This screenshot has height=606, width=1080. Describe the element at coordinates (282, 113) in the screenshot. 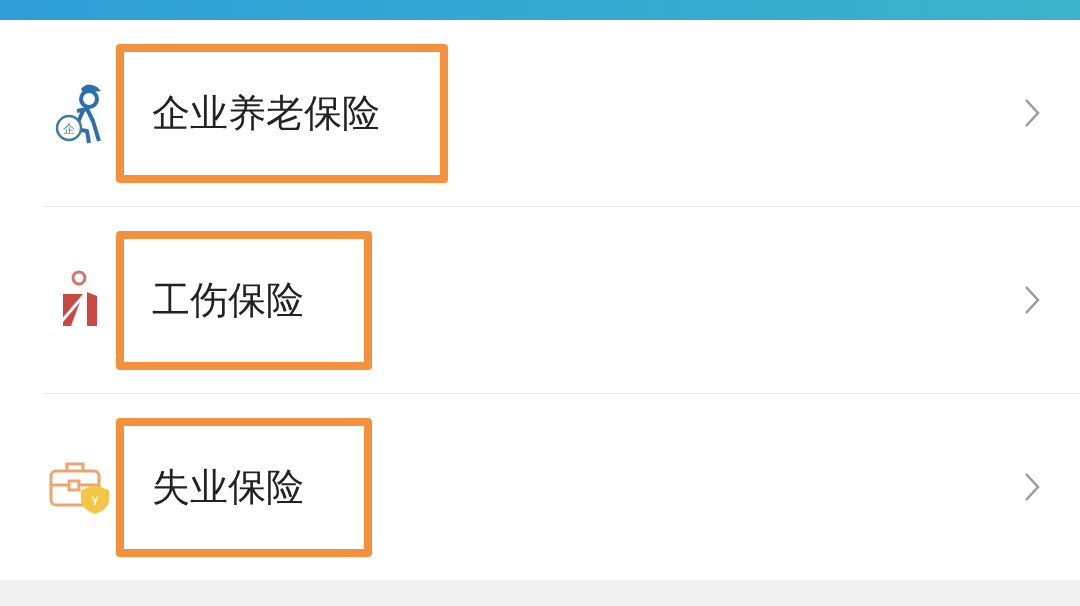

I see `menu-item-label: 企业养老保险` at that location.